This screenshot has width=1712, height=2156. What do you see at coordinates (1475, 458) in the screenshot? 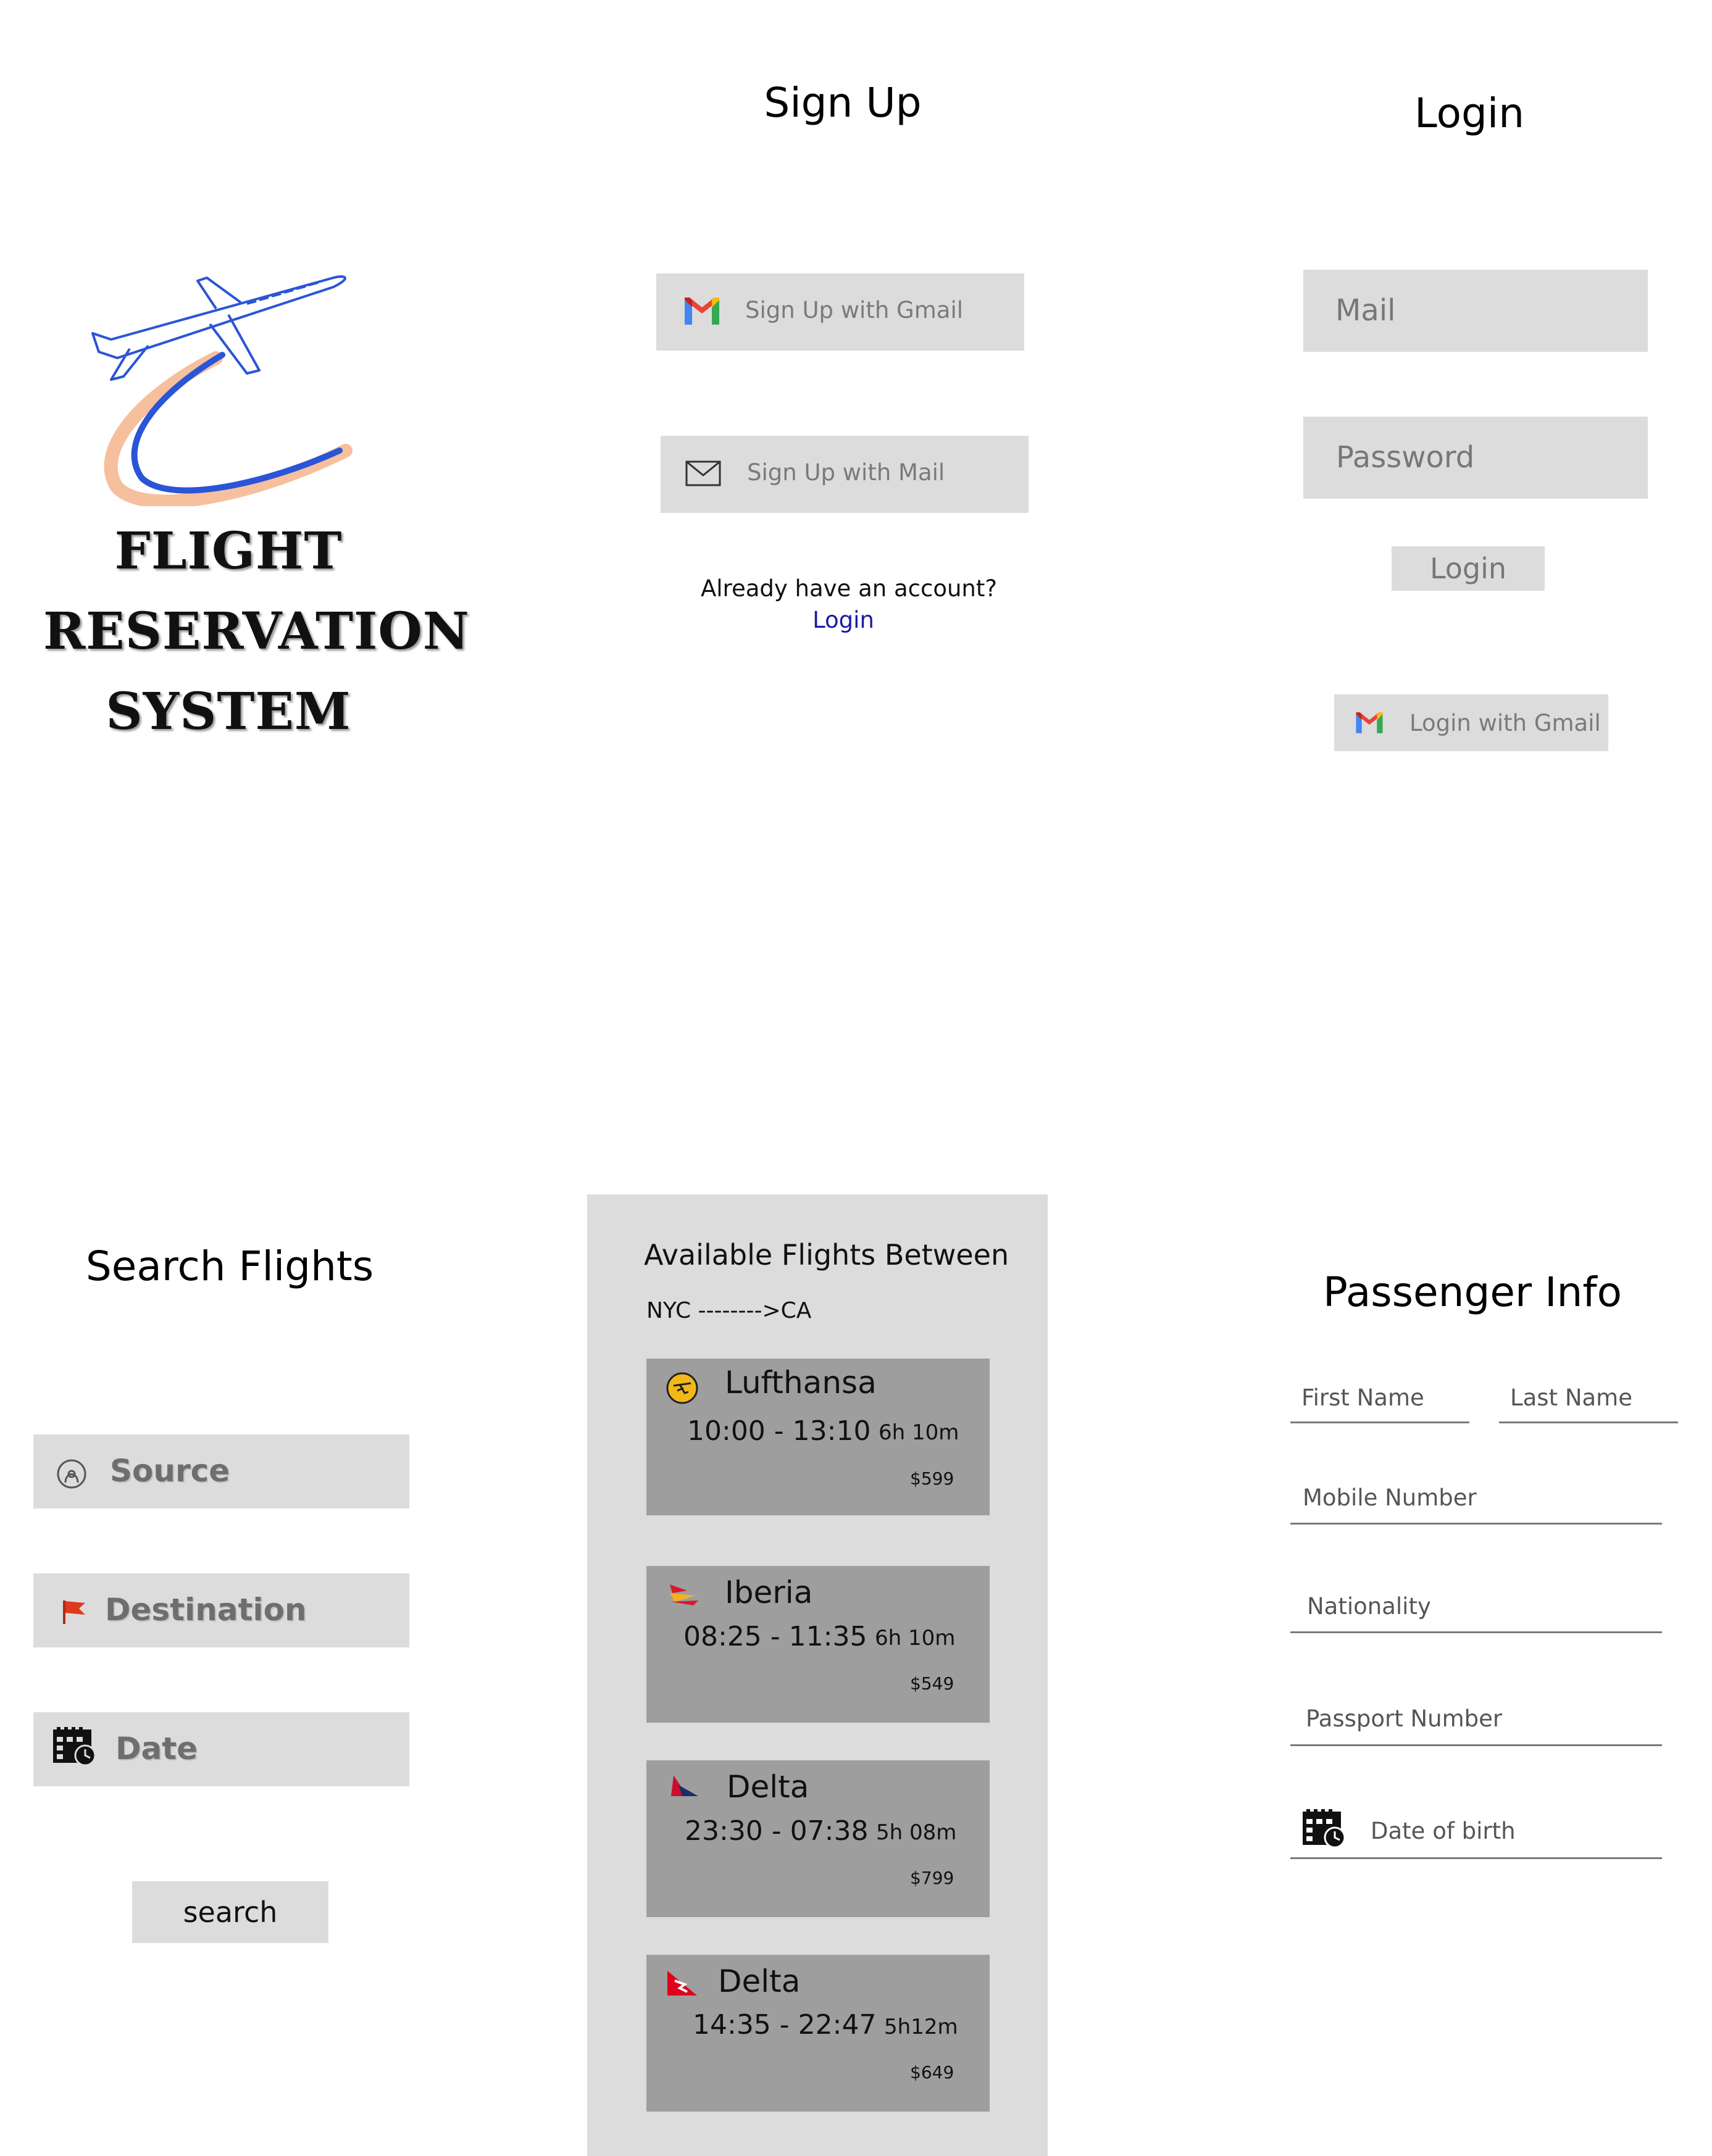
I see `login-password-input: Password` at bounding box center [1475, 458].